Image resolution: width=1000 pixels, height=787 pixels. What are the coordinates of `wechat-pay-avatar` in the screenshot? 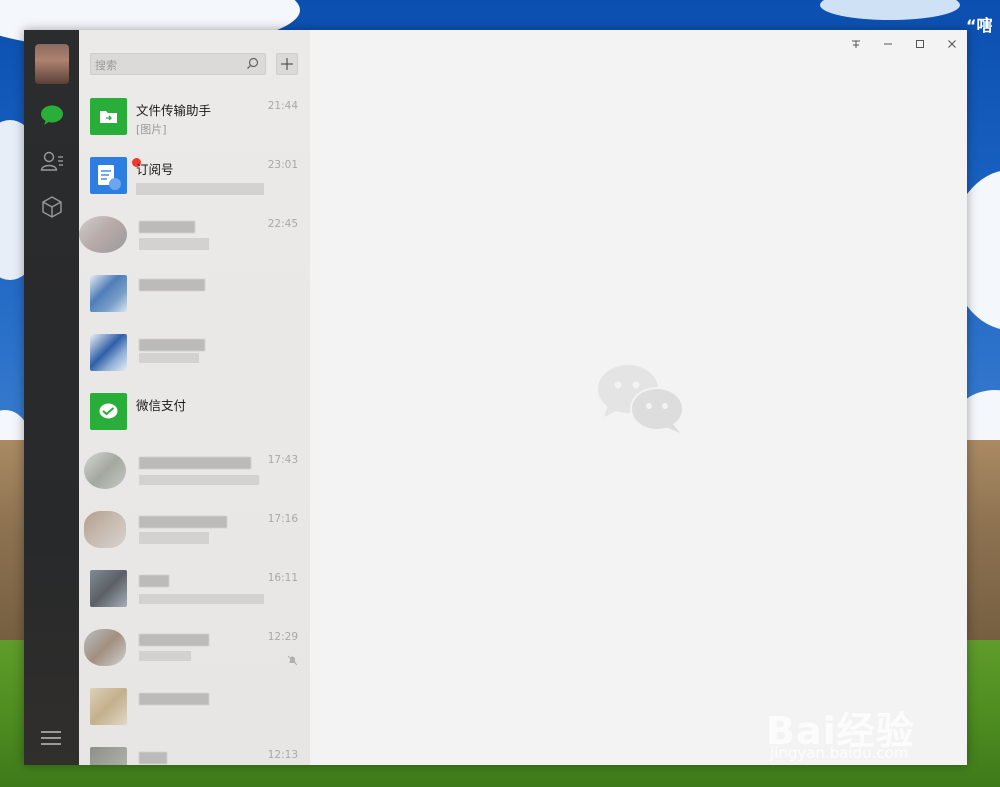 It's located at (108, 411).